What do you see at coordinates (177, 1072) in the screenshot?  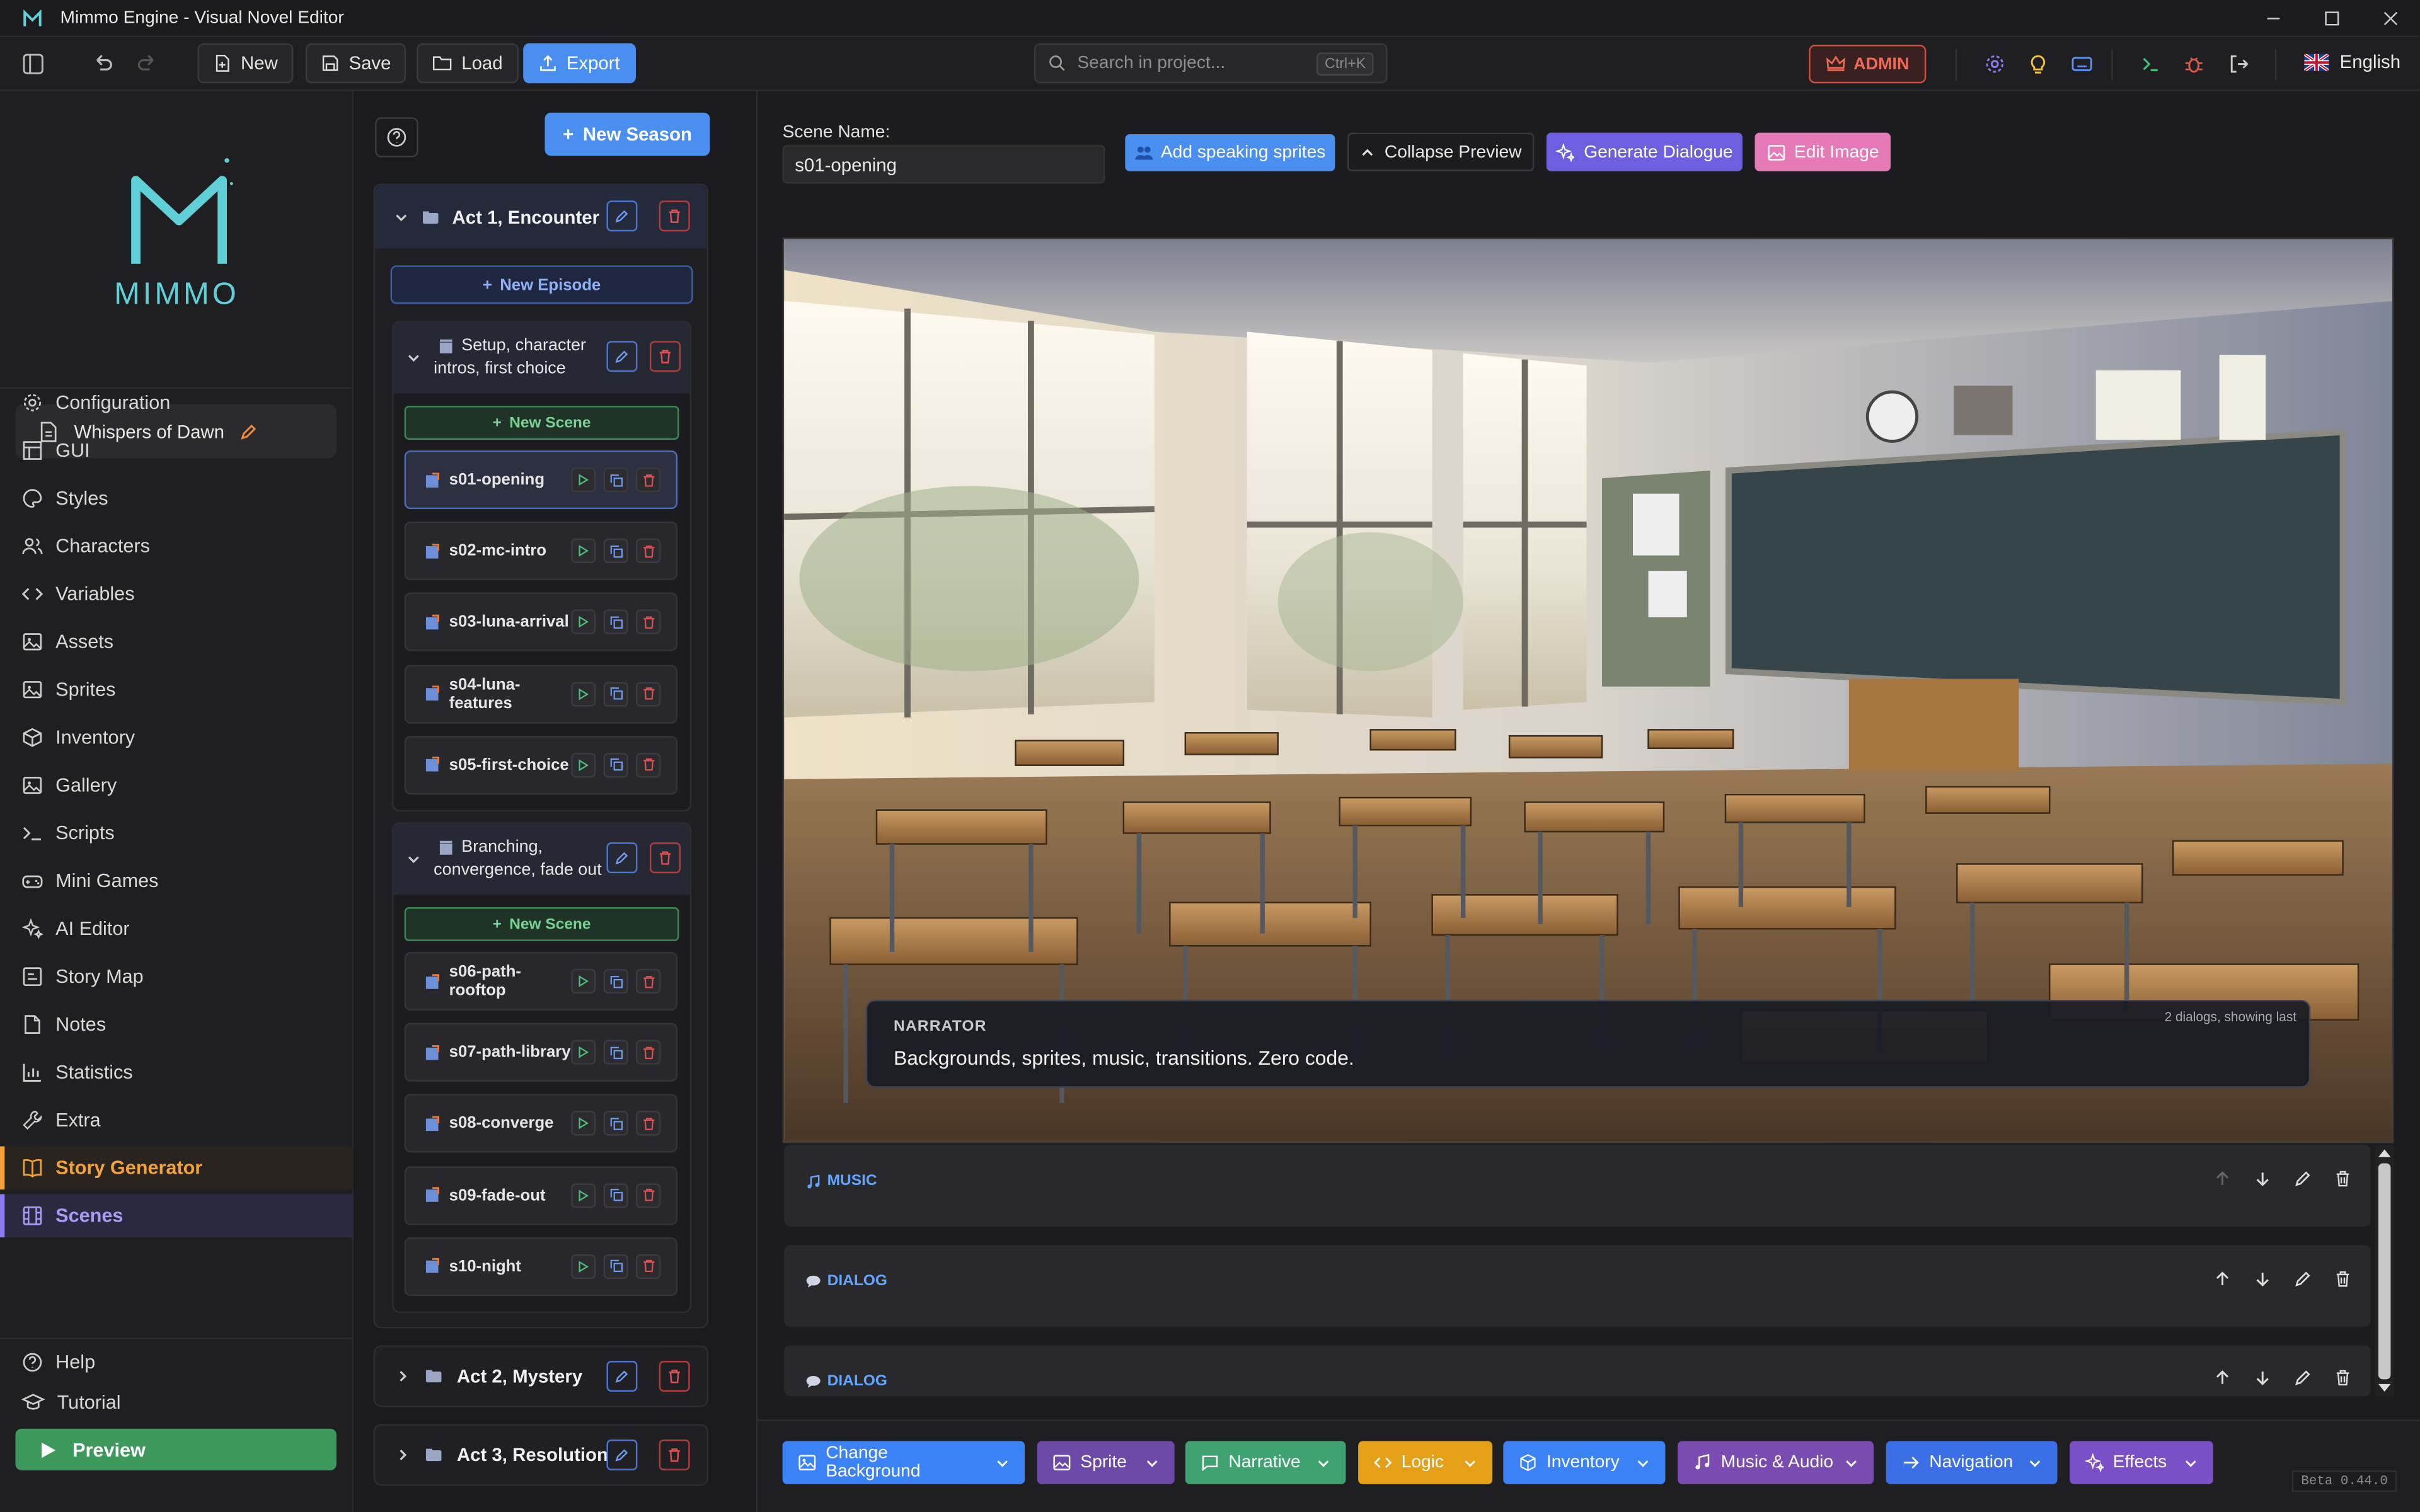 I see `sidebar-item-statistics: Statistics` at bounding box center [177, 1072].